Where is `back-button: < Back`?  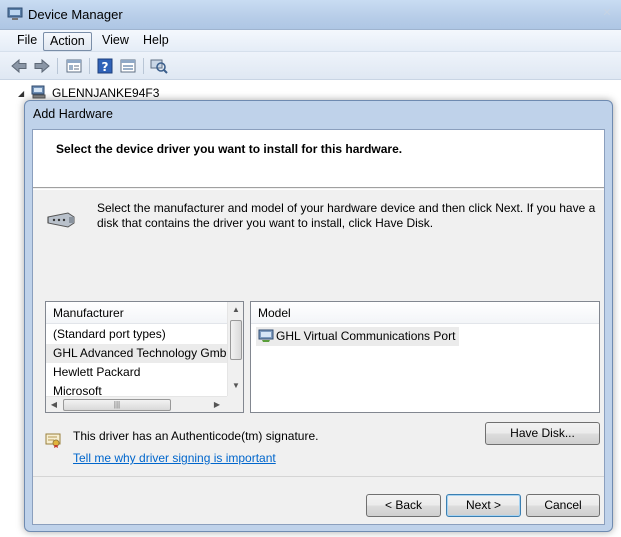
back-button: < Back is located at coordinates (403, 505).